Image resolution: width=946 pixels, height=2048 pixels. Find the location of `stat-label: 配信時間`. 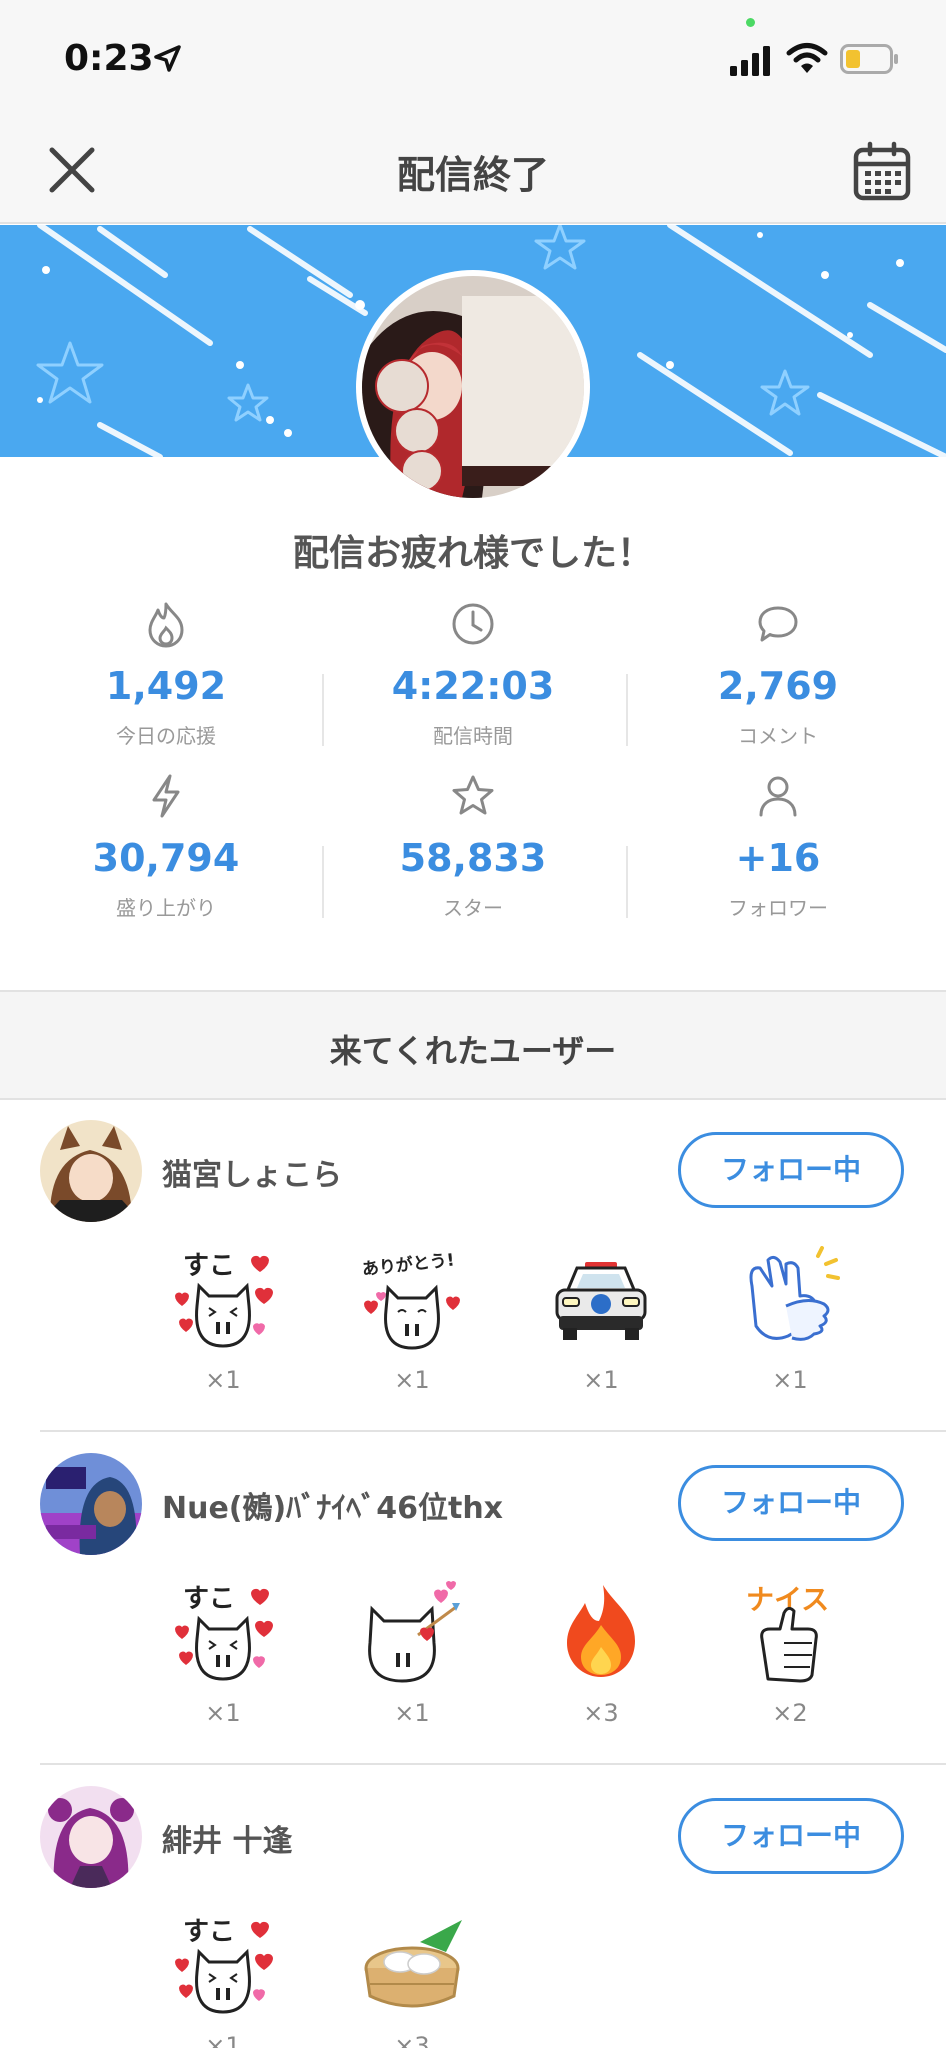

stat-label: 配信時間 is located at coordinates (473, 736).